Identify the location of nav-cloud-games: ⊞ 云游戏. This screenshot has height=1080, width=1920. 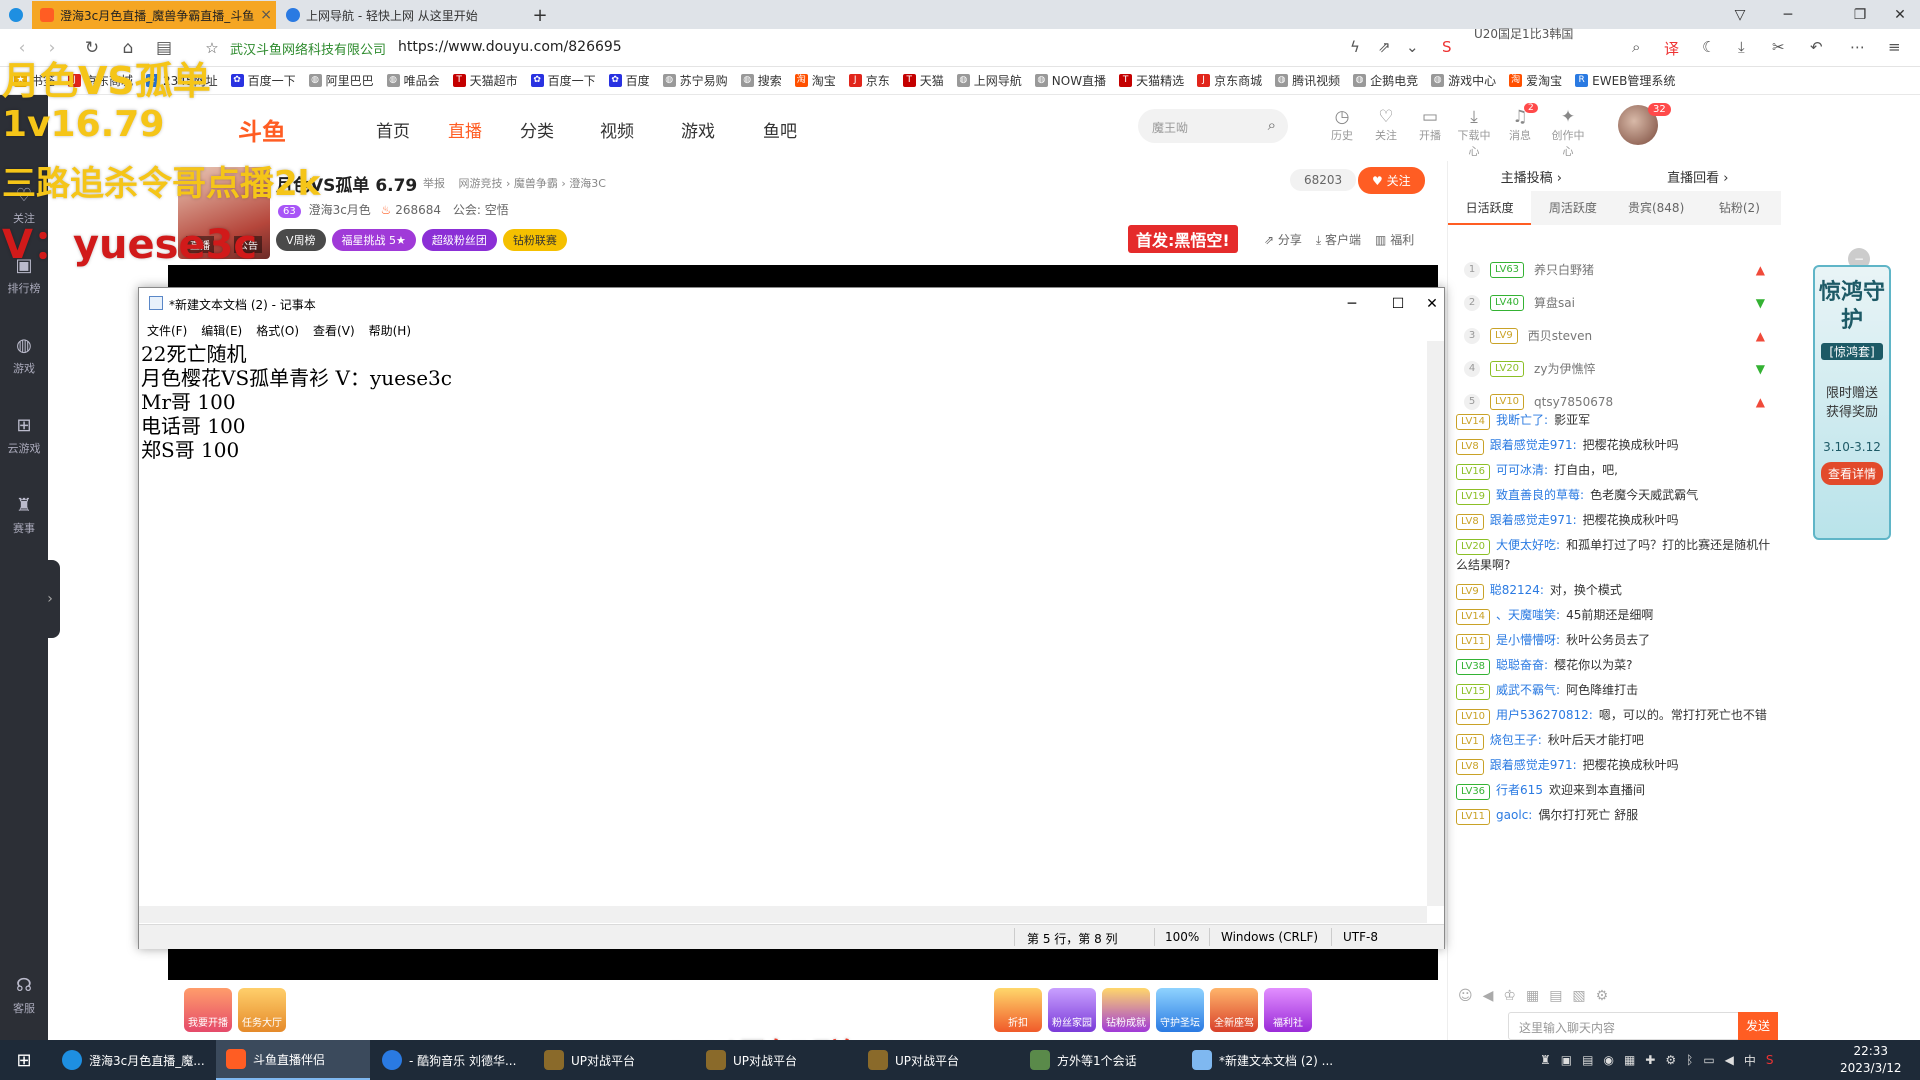
(24, 435).